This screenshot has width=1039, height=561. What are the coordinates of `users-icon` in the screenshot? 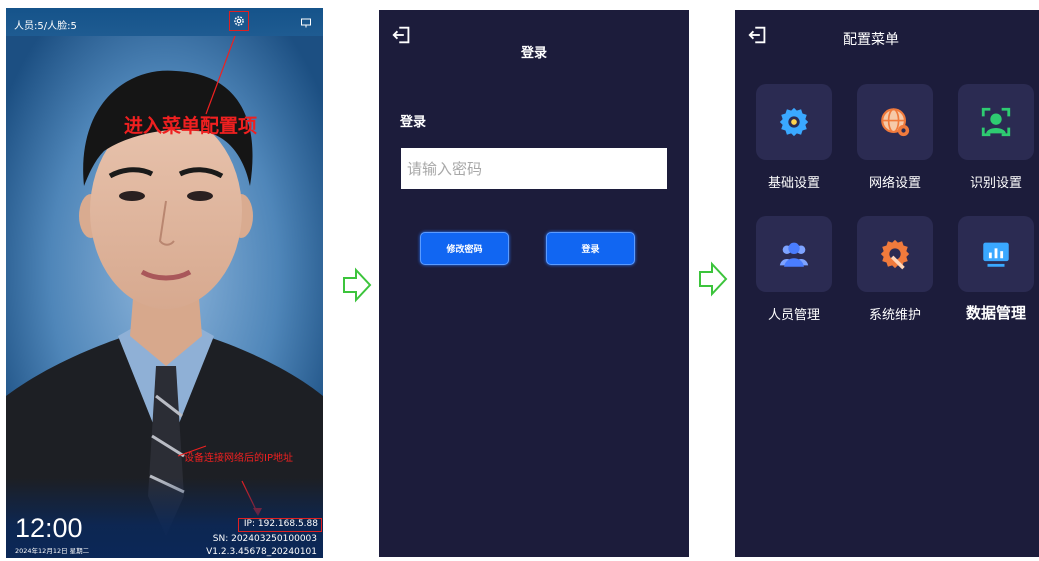 It's located at (794, 254).